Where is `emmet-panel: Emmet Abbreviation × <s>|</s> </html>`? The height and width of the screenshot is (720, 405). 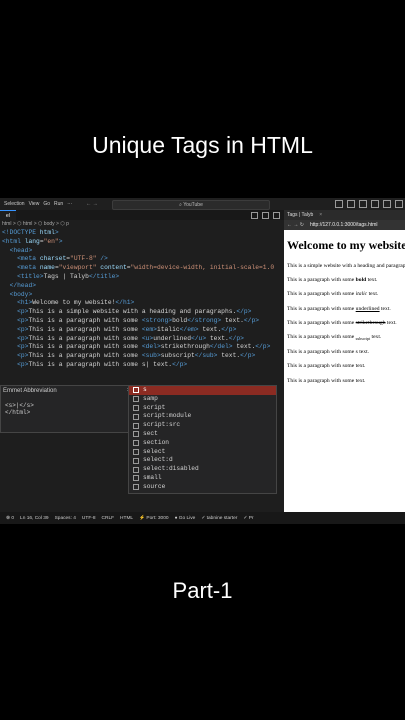 emmet-panel: Emmet Abbreviation × <s>|</s> </html> is located at coordinates (67, 409).